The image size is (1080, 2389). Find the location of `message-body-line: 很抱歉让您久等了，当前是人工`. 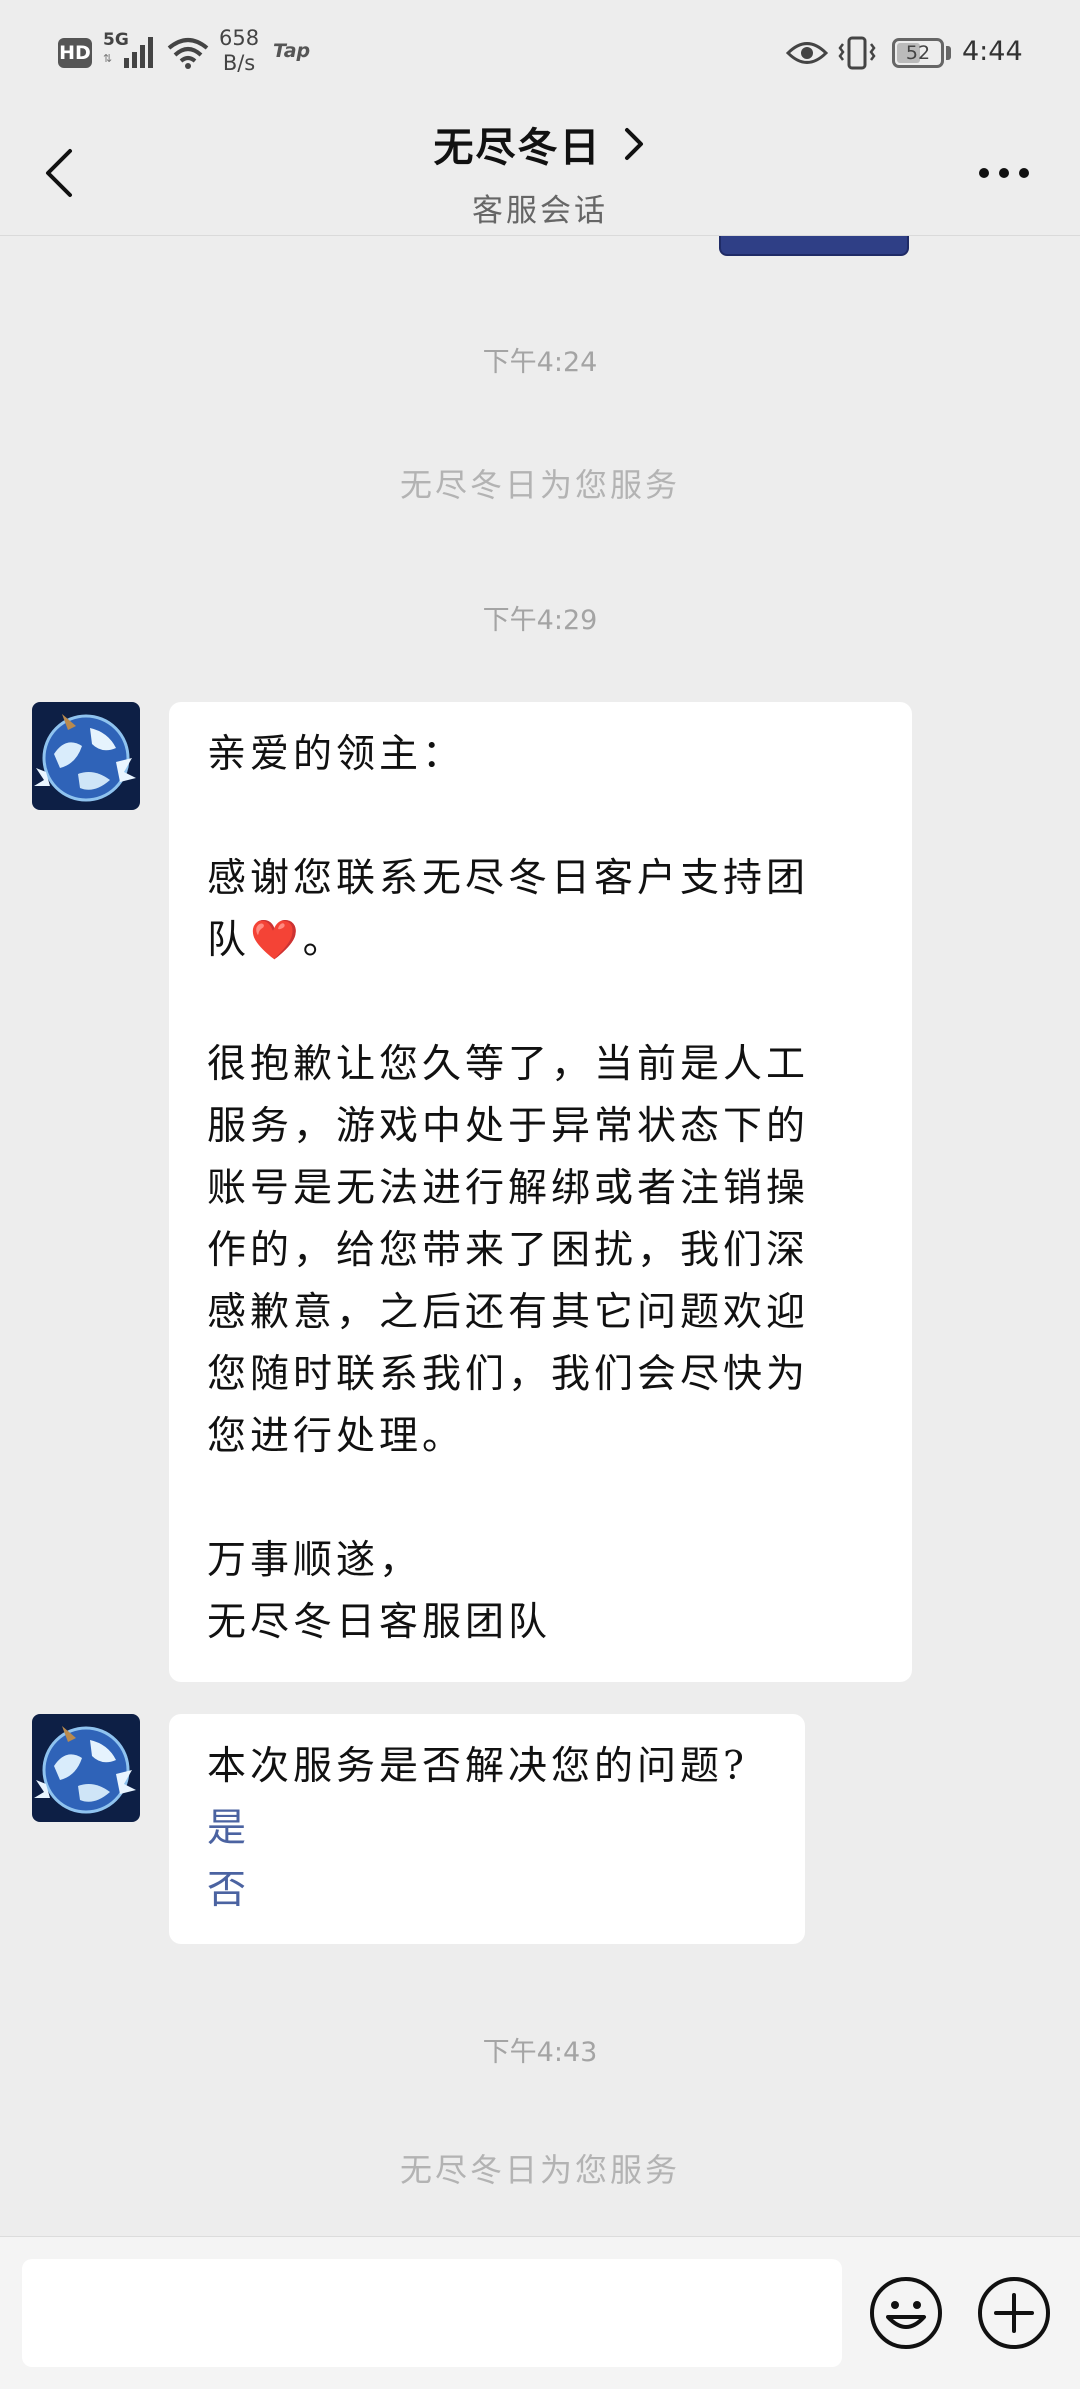

message-body-line: 很抱歉让您久等了，当前是人工 is located at coordinates (508, 1064).